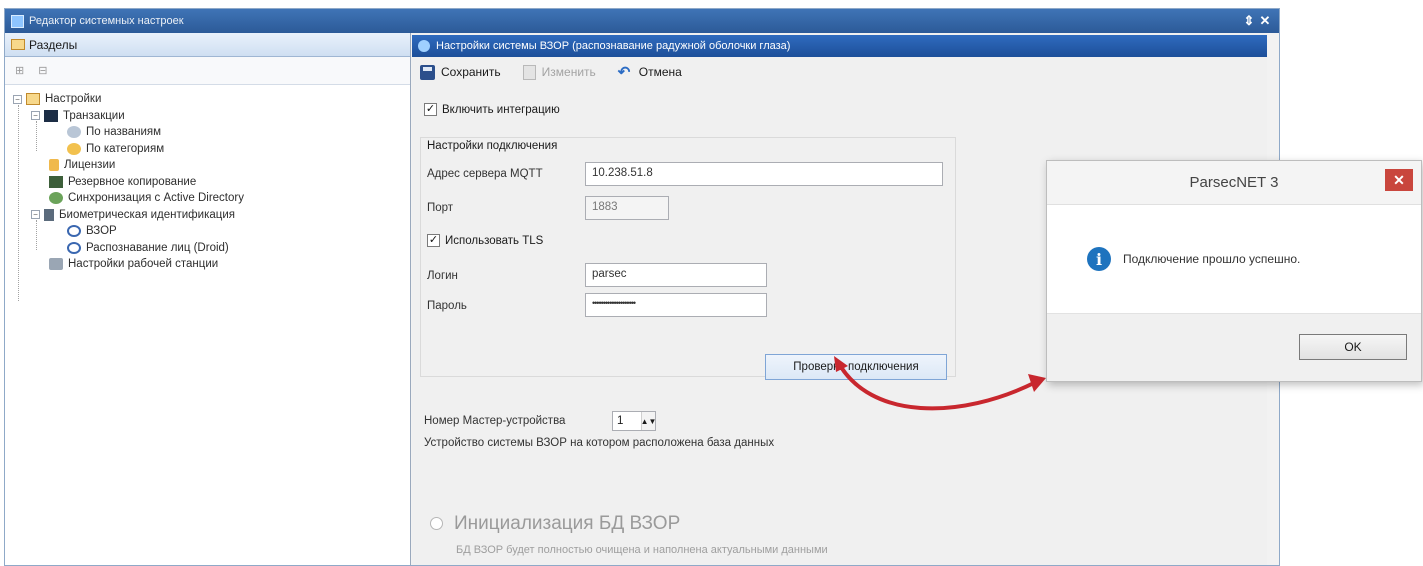  What do you see at coordinates (764, 174) in the screenshot?
I see `server-address-input: 10.238.51.8` at bounding box center [764, 174].